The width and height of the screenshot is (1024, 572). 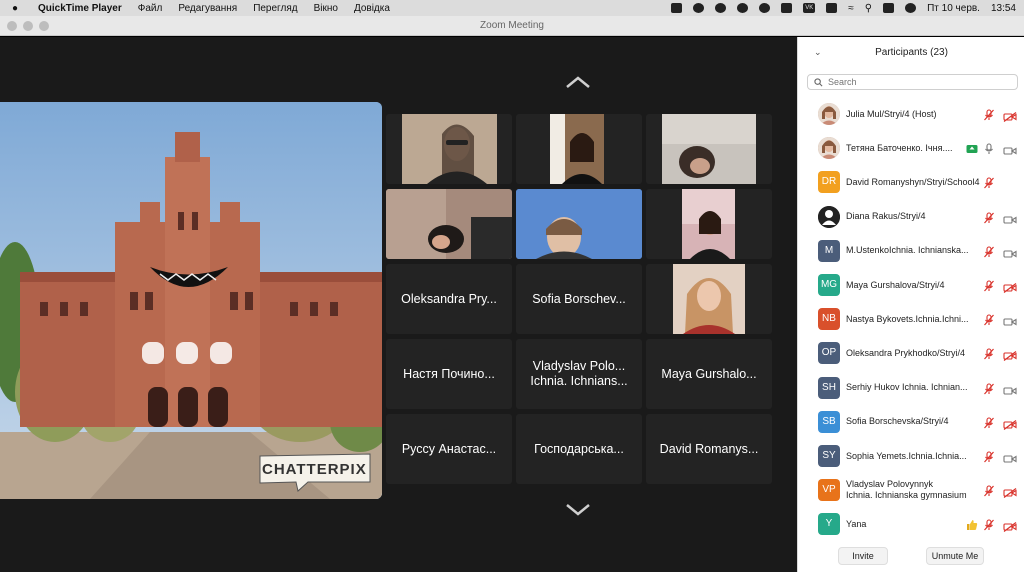 What do you see at coordinates (150, 8) in the screenshot?
I see `menu-file: Файл` at bounding box center [150, 8].